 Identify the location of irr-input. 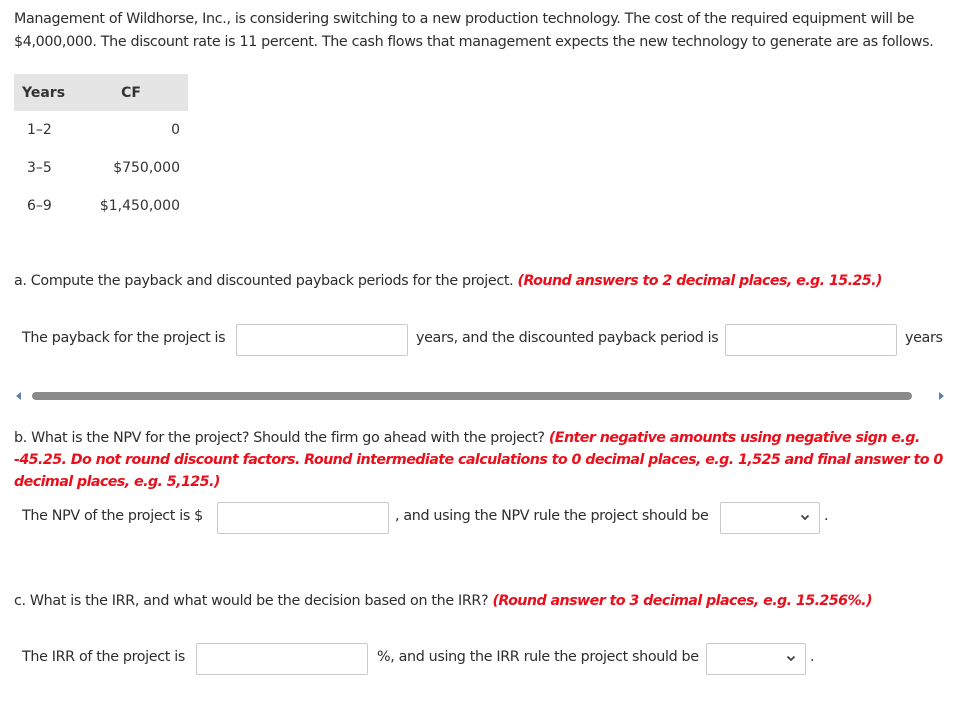
(282, 659).